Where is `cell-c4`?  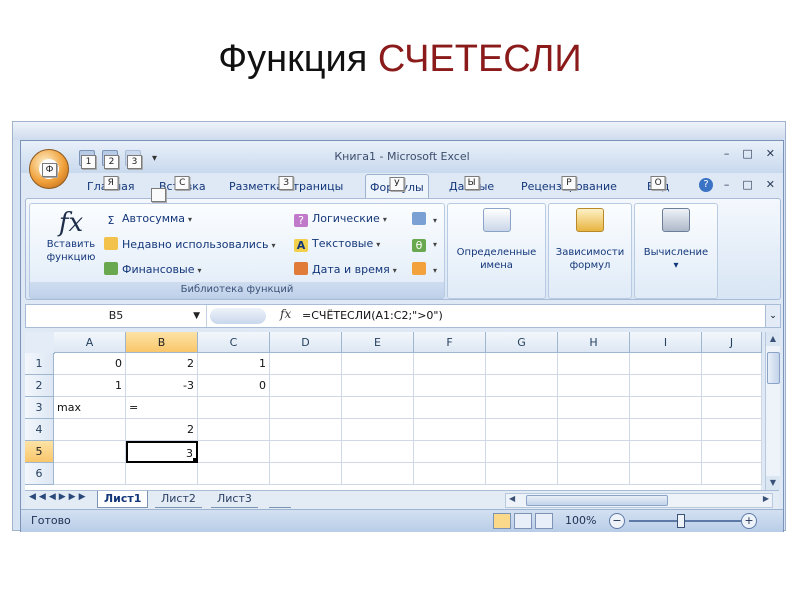 cell-c4 is located at coordinates (234, 430).